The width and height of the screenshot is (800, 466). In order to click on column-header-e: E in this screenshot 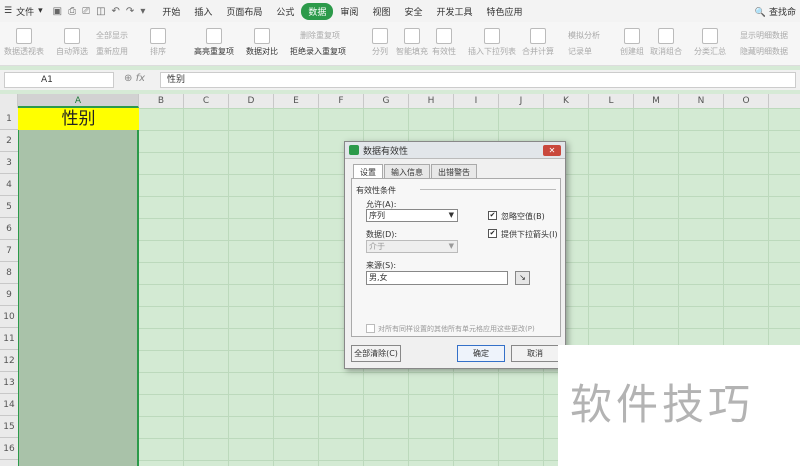, I will do `click(296, 101)`.